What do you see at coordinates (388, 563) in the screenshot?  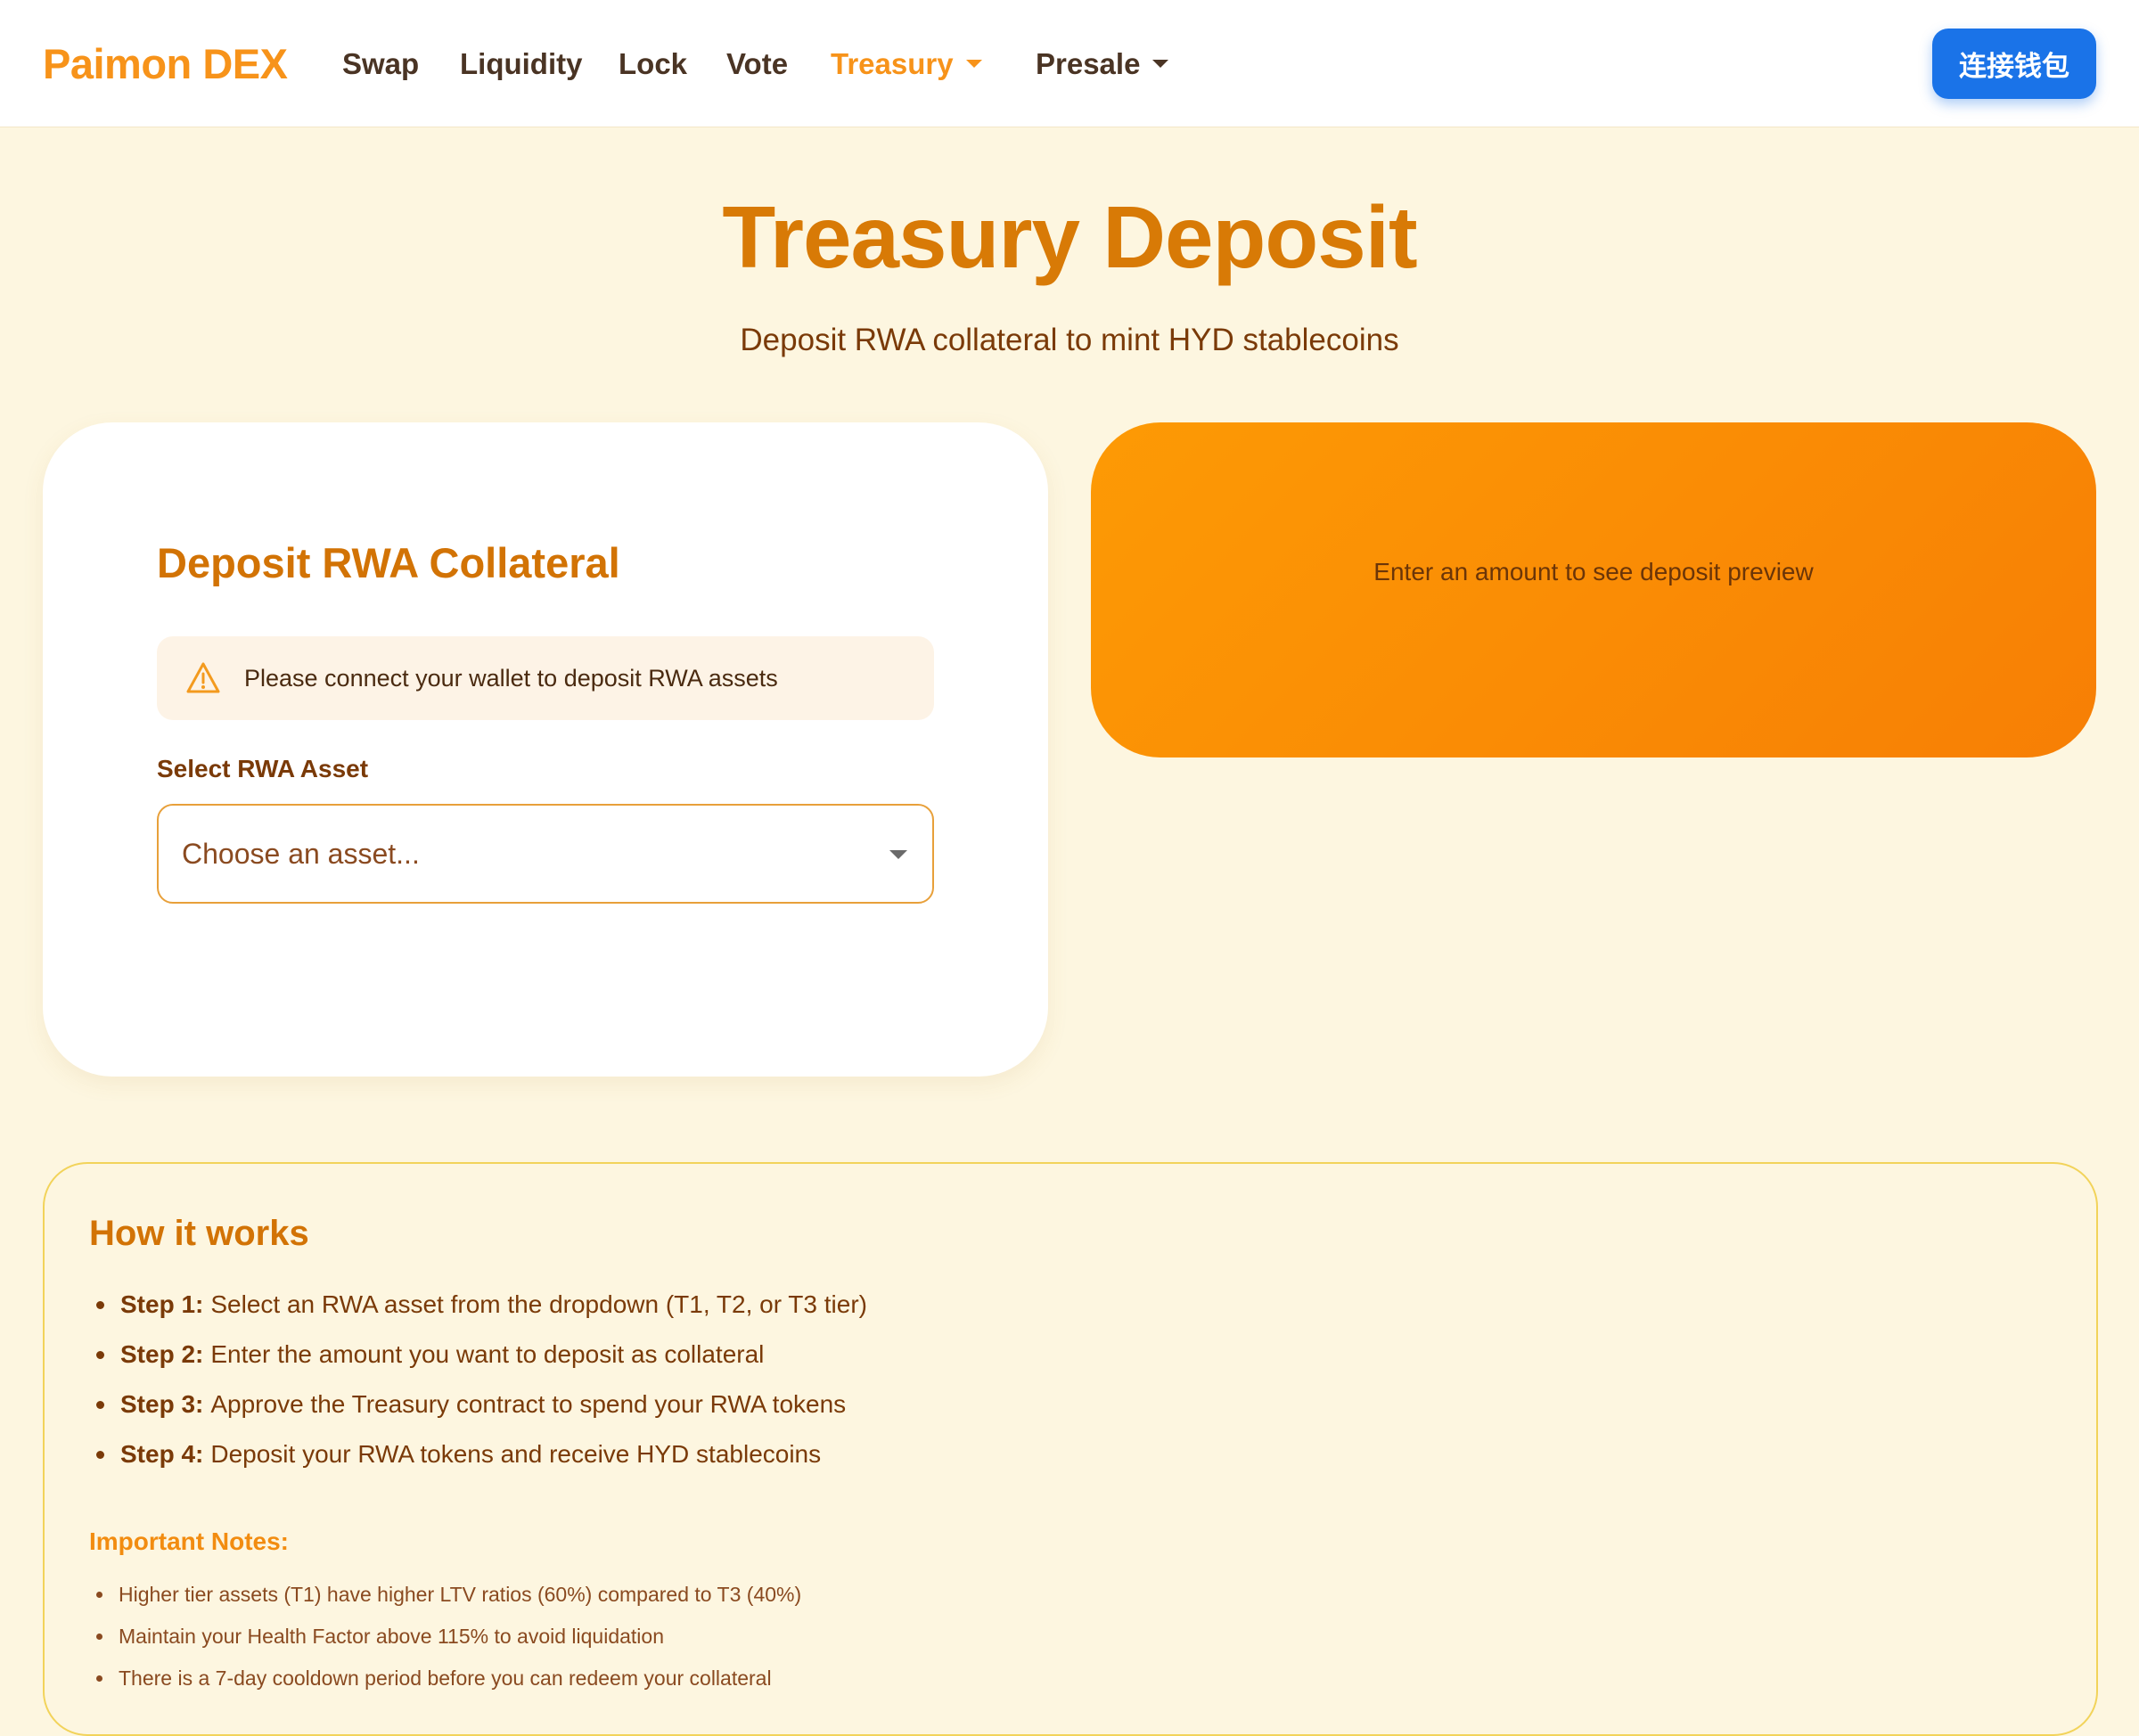 I see `deposit-card-title: Deposit RWA Collateral` at bounding box center [388, 563].